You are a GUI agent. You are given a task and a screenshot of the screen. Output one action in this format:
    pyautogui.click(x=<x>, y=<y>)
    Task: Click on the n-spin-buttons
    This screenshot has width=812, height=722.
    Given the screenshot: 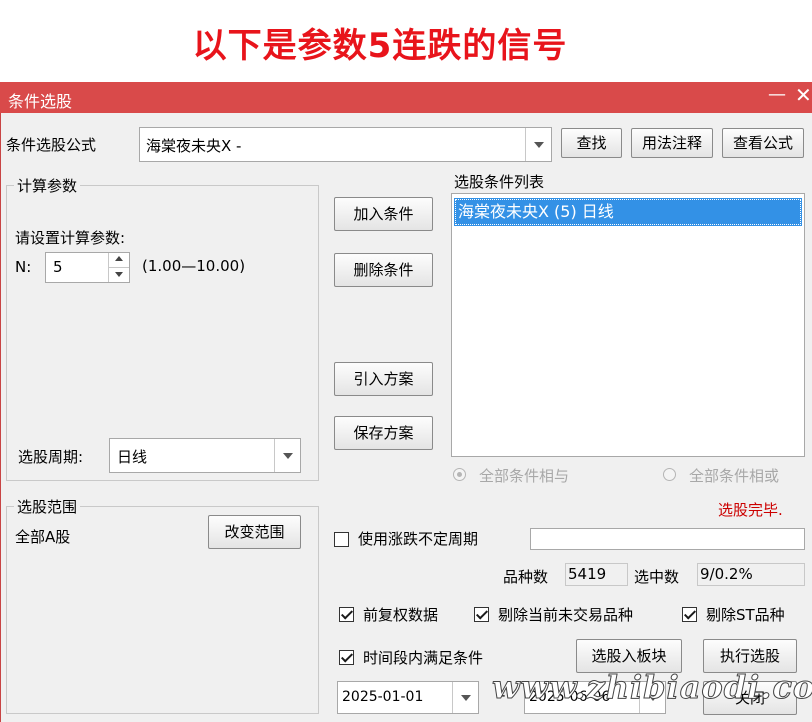 What is the action you would take?
    pyautogui.click(x=118, y=267)
    